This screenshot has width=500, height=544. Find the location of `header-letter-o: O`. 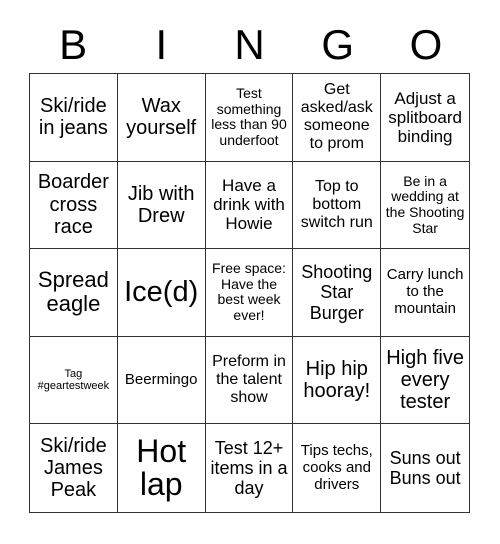

header-letter-o: O is located at coordinates (426, 44).